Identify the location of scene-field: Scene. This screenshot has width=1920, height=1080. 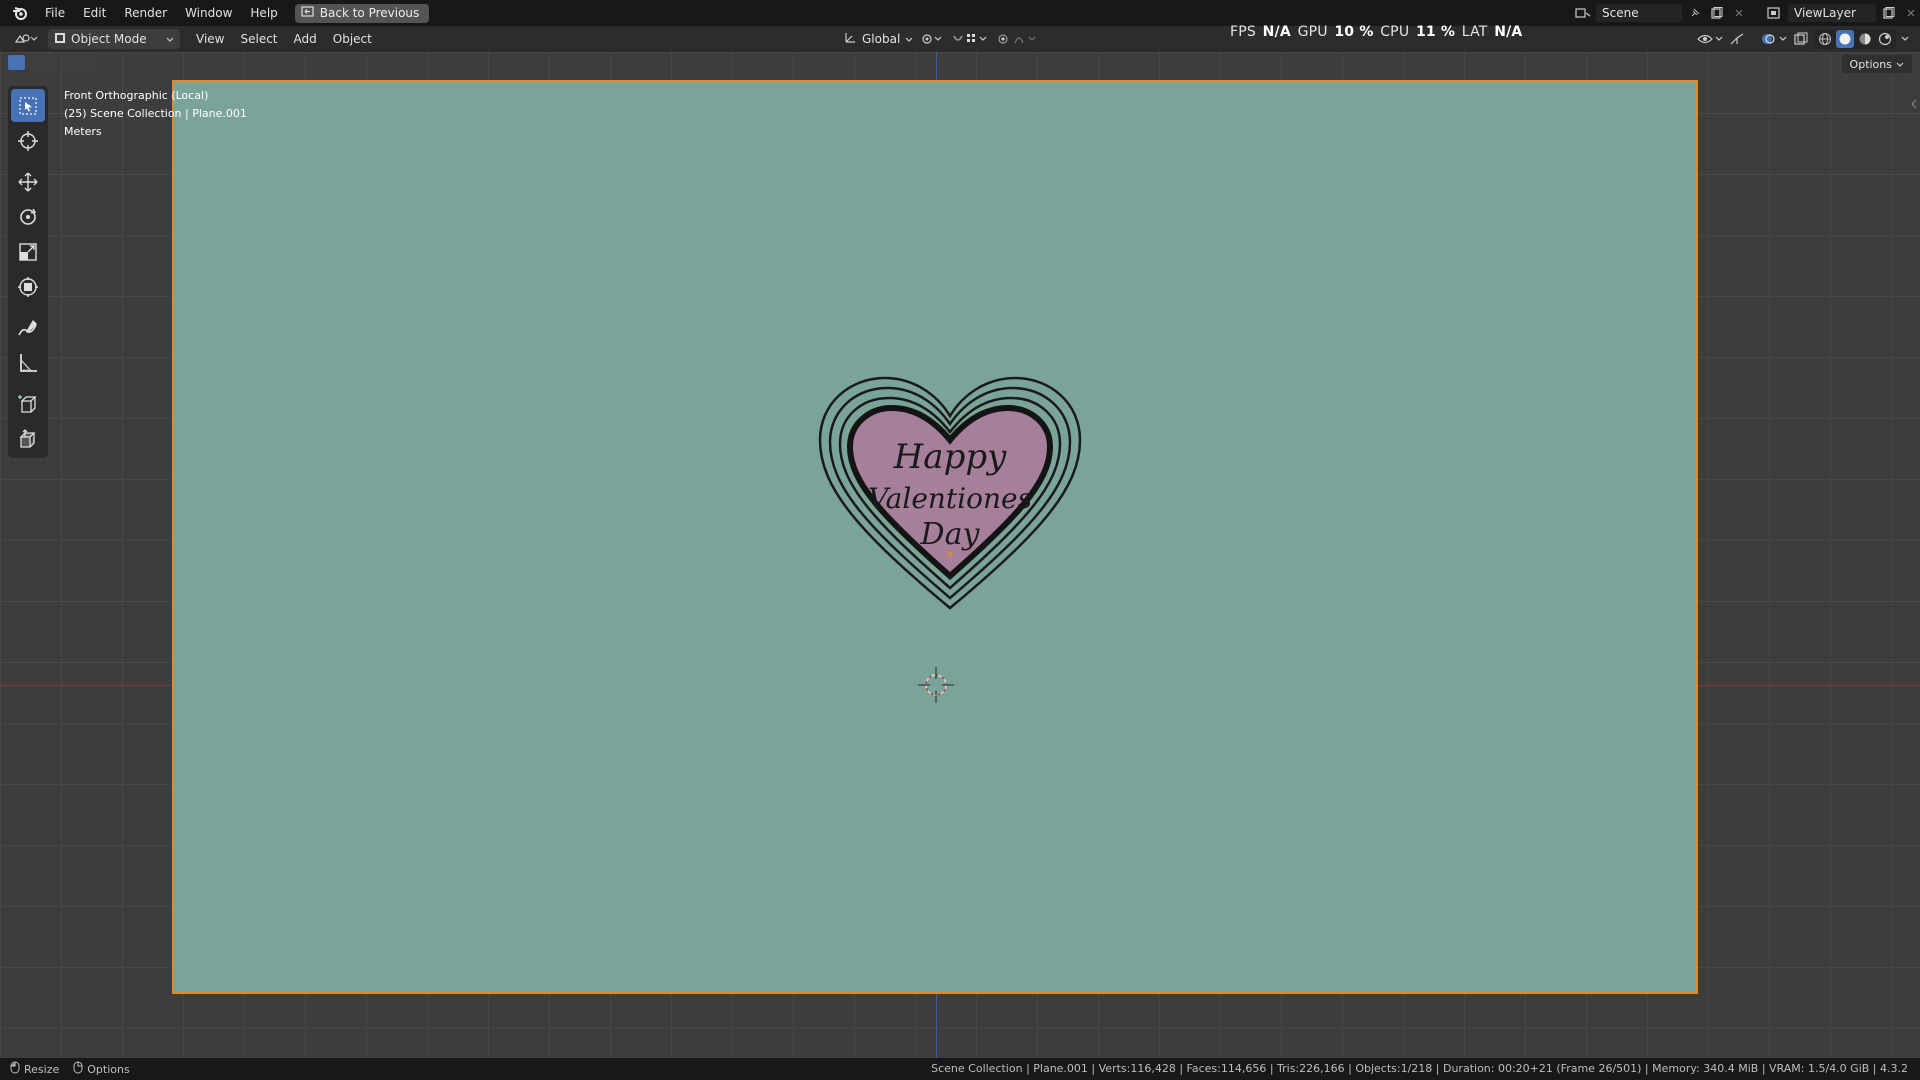
(1639, 13).